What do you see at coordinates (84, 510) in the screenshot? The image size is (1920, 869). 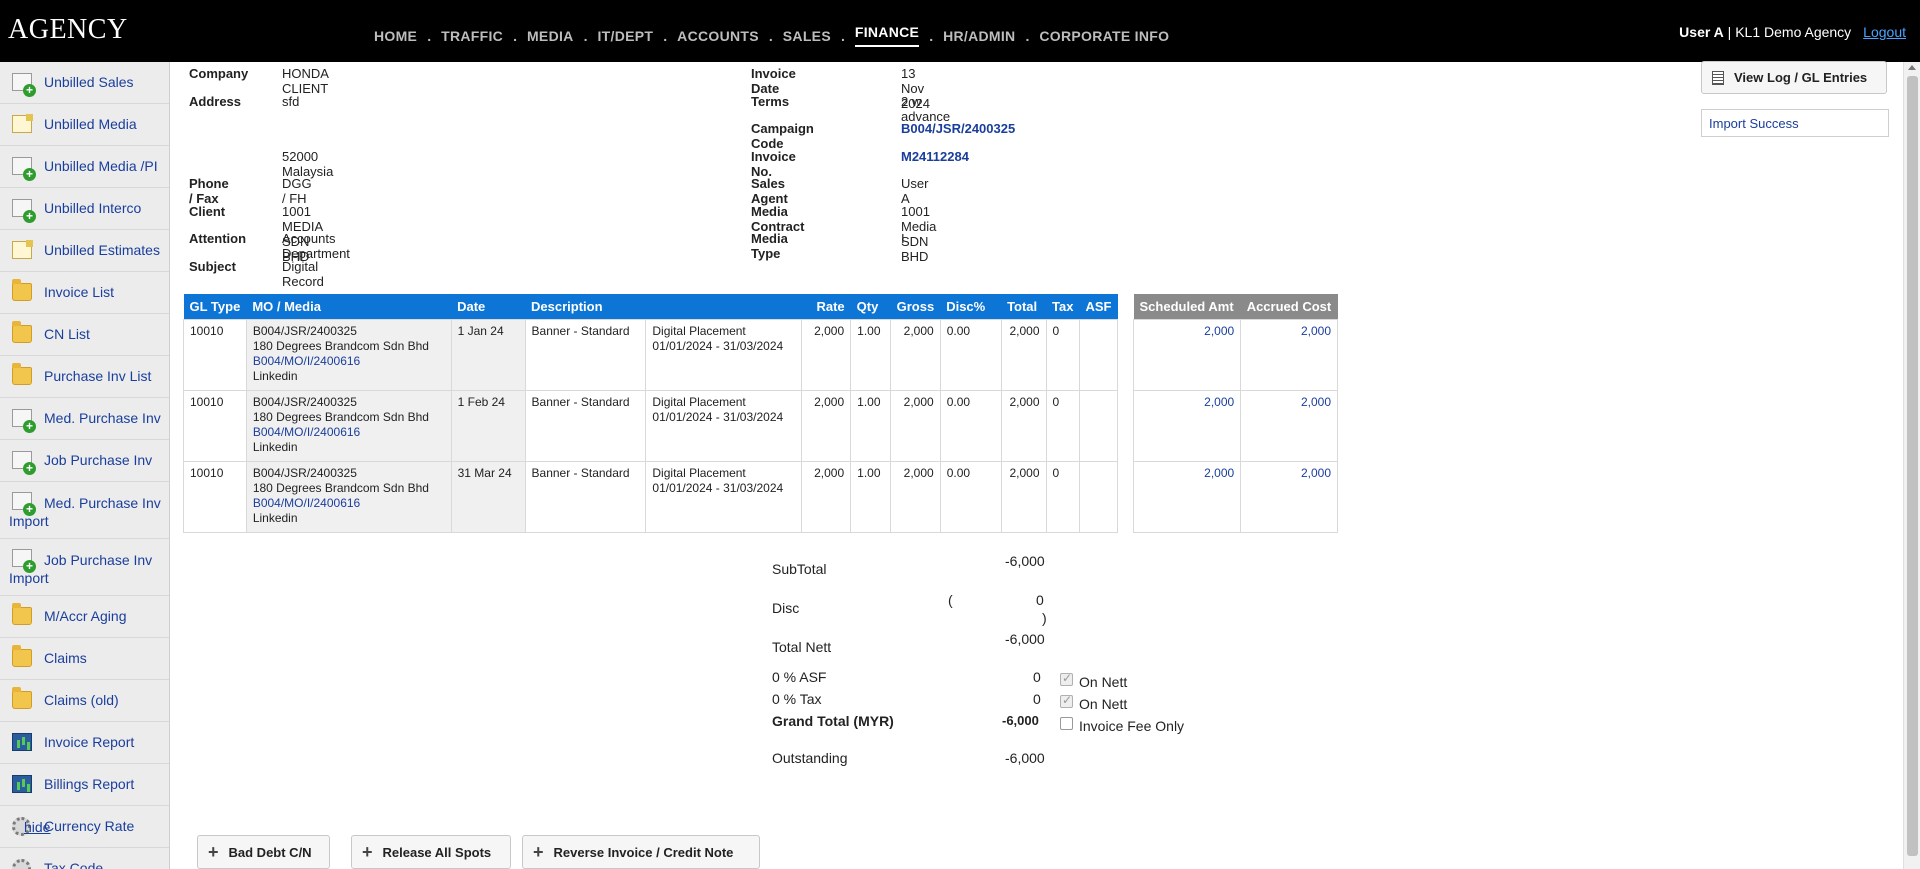 I see `sidebar-item-med-purchase-inv-import: Med. Purchase Inv Import` at bounding box center [84, 510].